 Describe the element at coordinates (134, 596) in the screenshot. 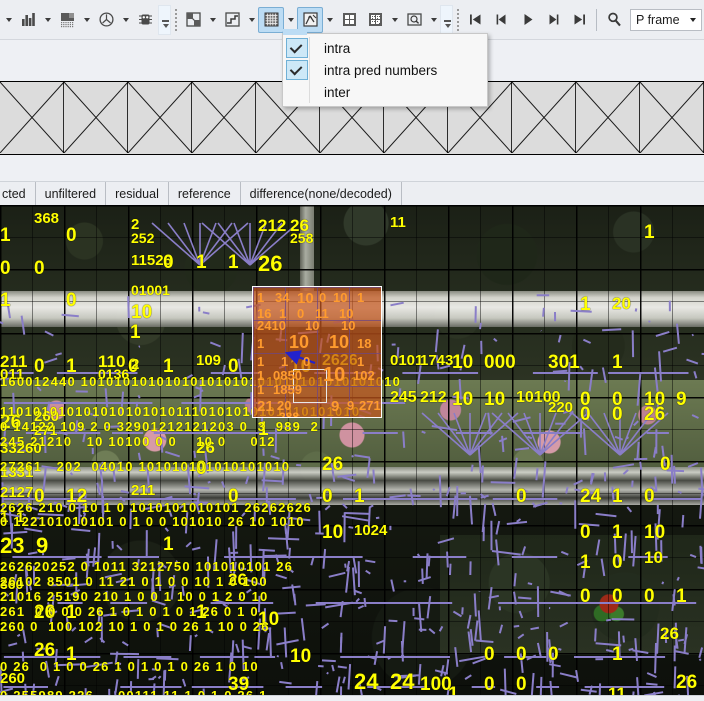

I see `prediction-number-row: 21016 25190 210 1 0 0 1 10 0 1 2 0 10` at that location.